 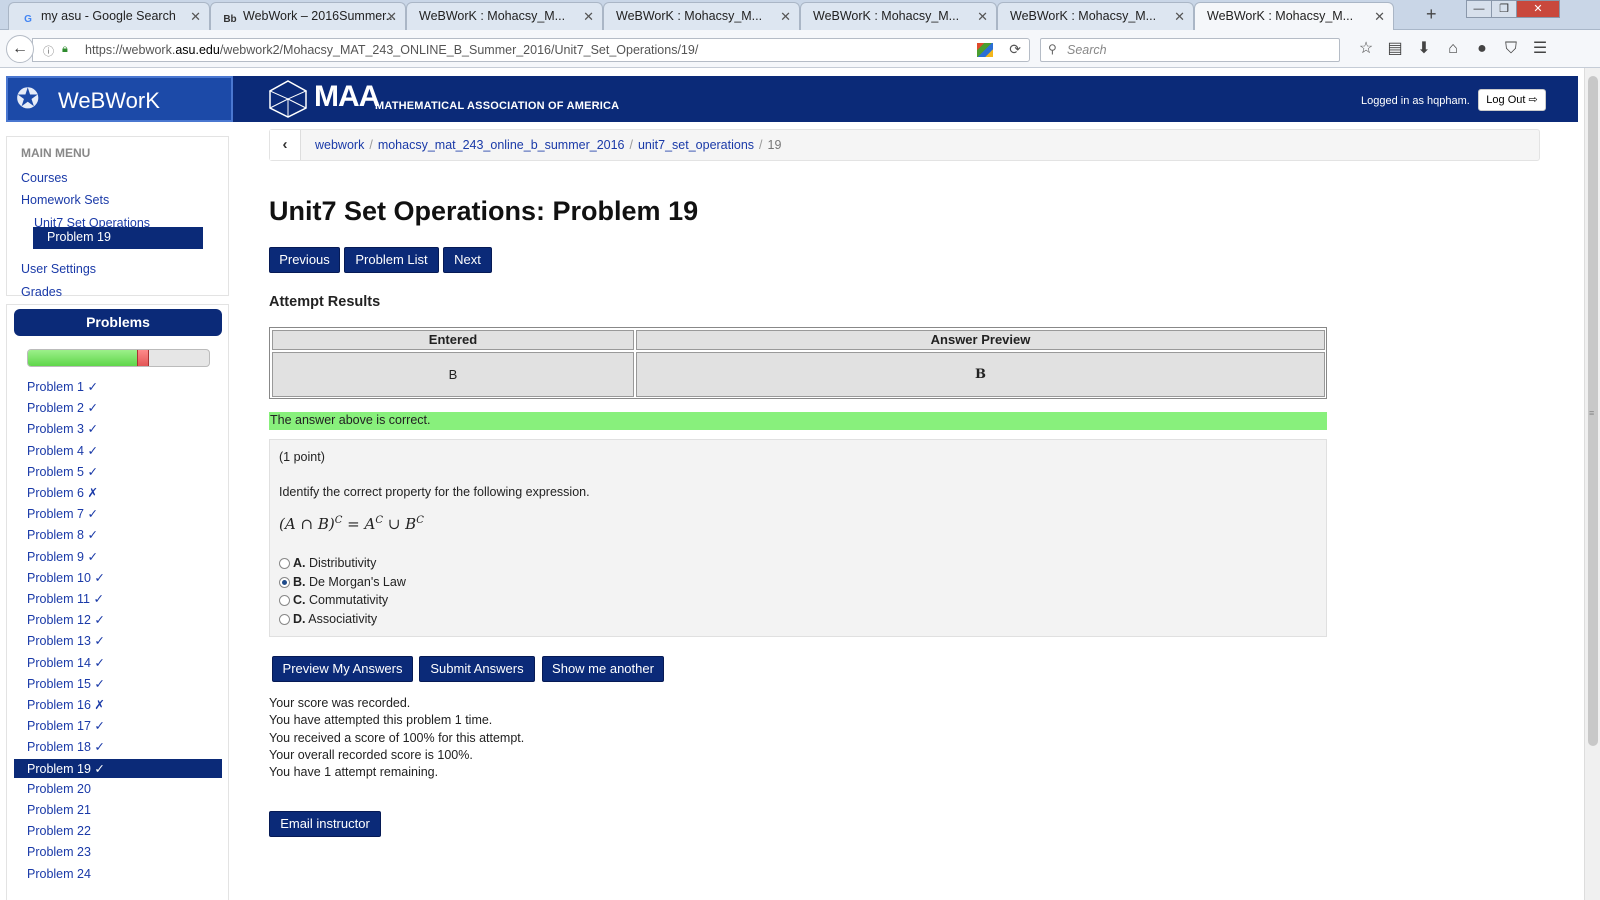 I want to click on problem-list-item: Problem 10 ✓, so click(x=118, y=577).